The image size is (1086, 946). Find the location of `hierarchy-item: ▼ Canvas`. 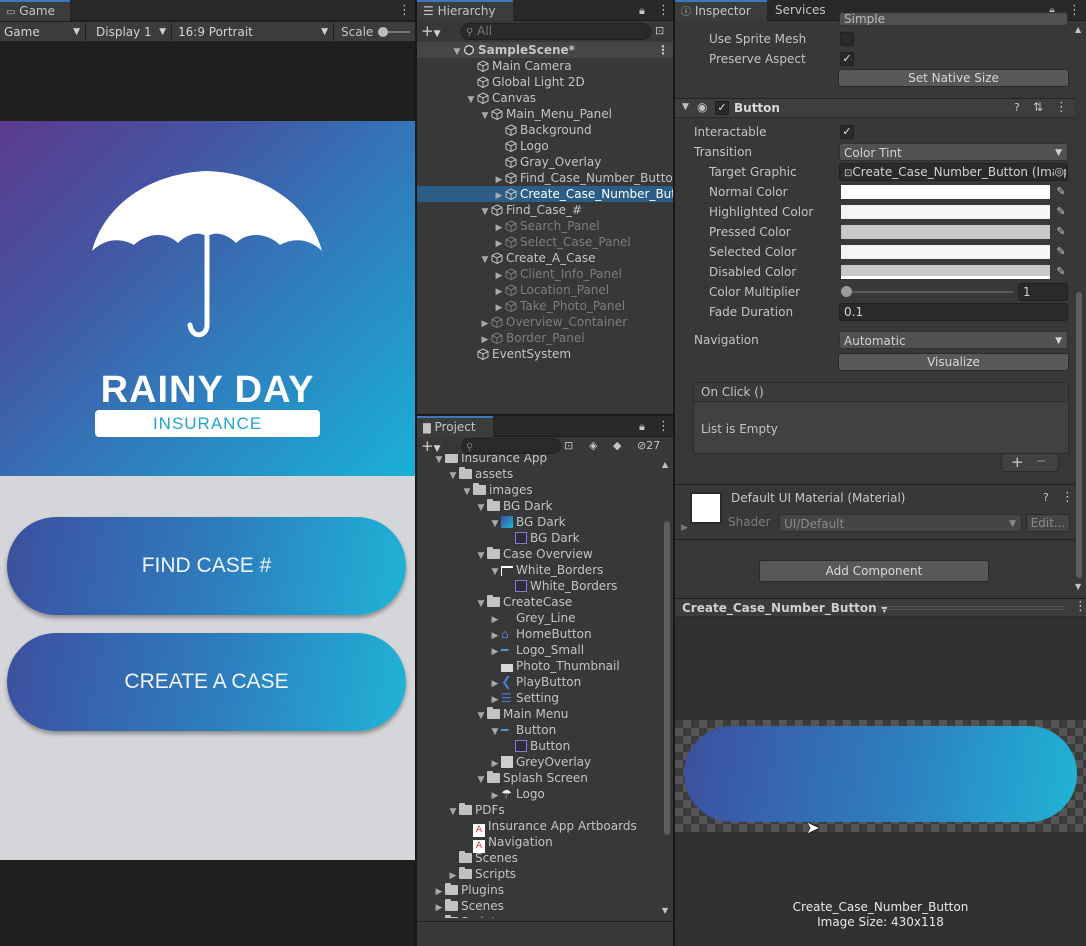

hierarchy-item: ▼ Canvas is located at coordinates (545, 98).